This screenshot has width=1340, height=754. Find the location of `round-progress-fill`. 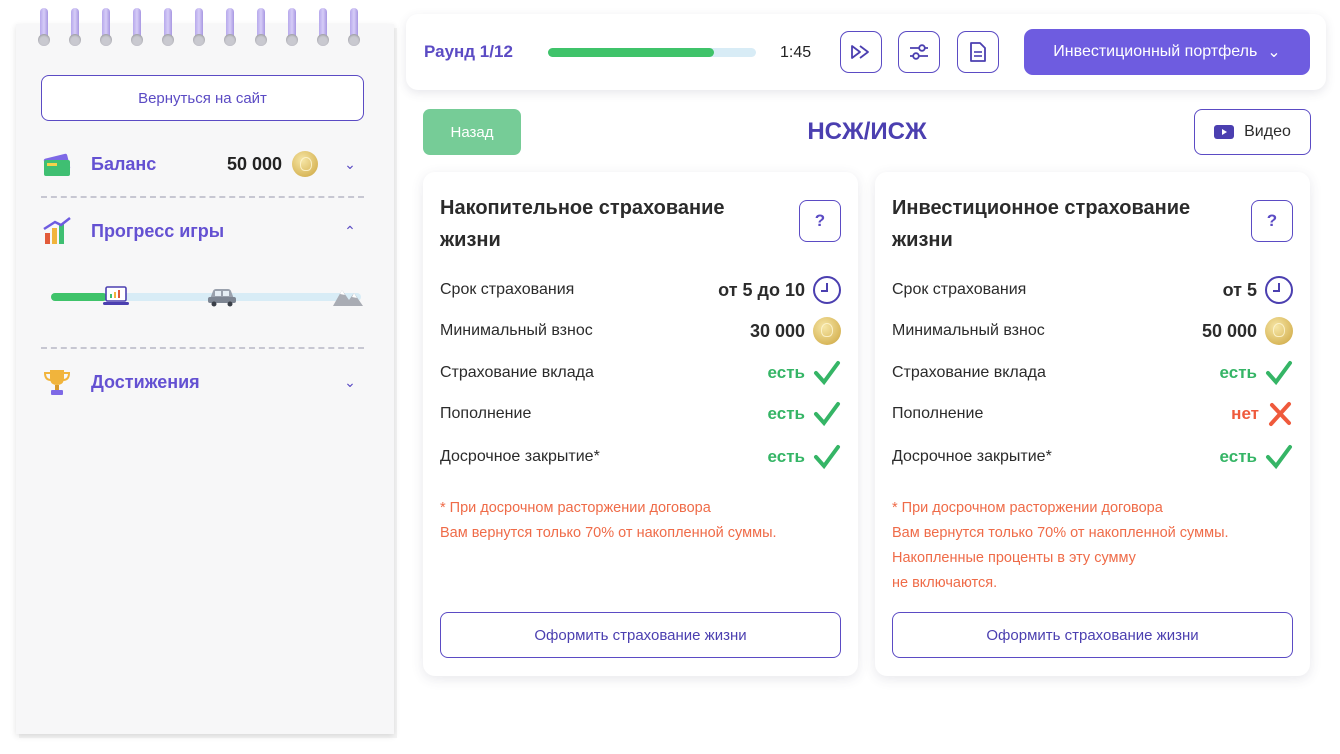

round-progress-fill is located at coordinates (631, 52).